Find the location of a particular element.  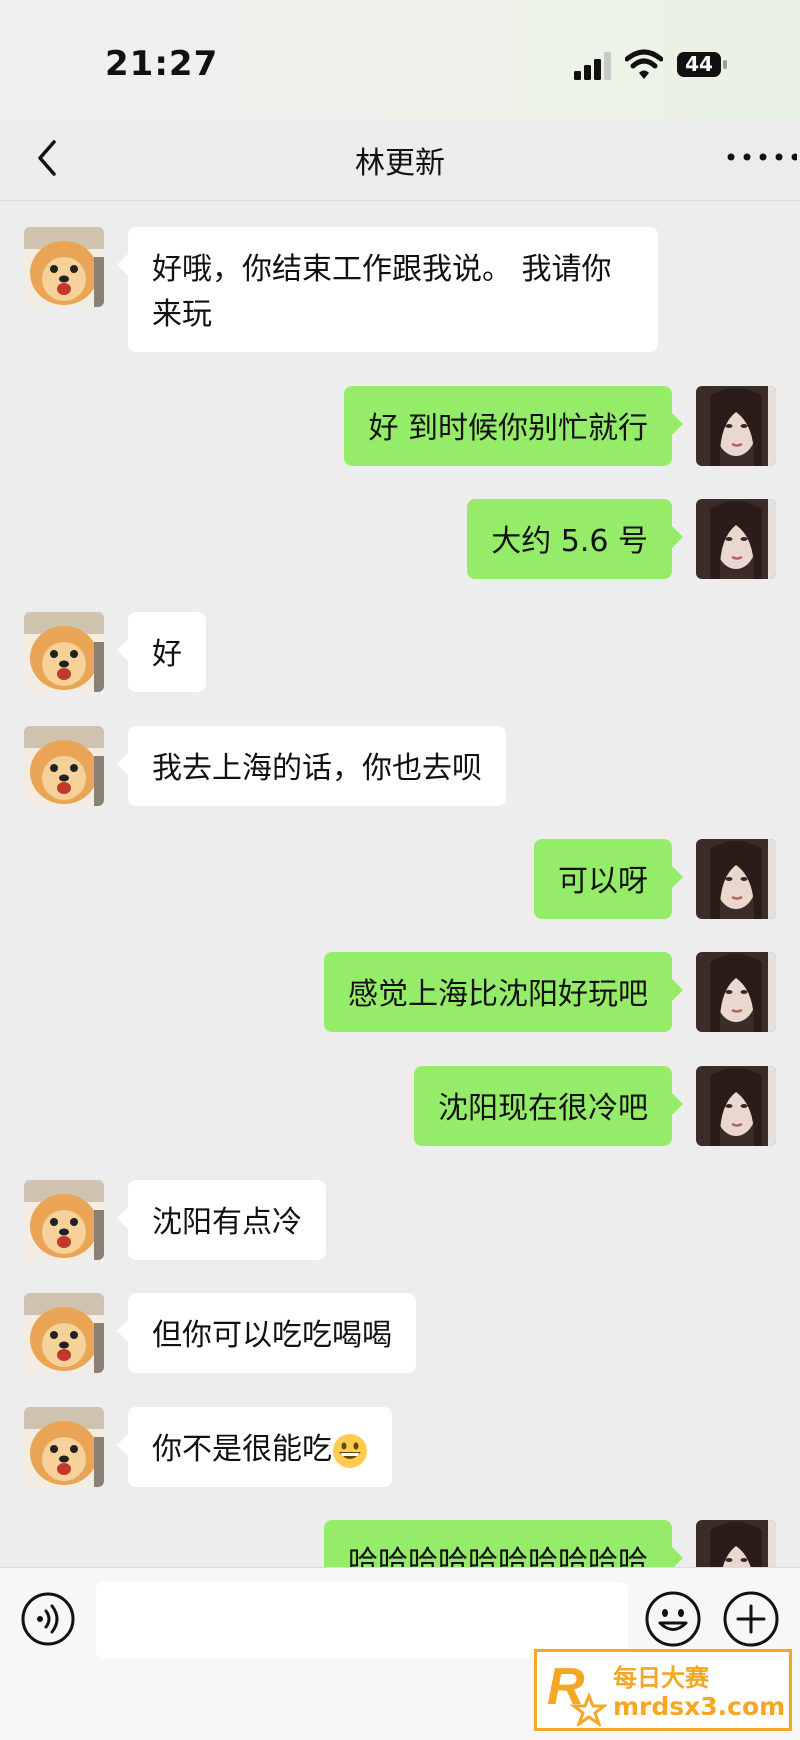

voice-icon is located at coordinates (48, 1619).